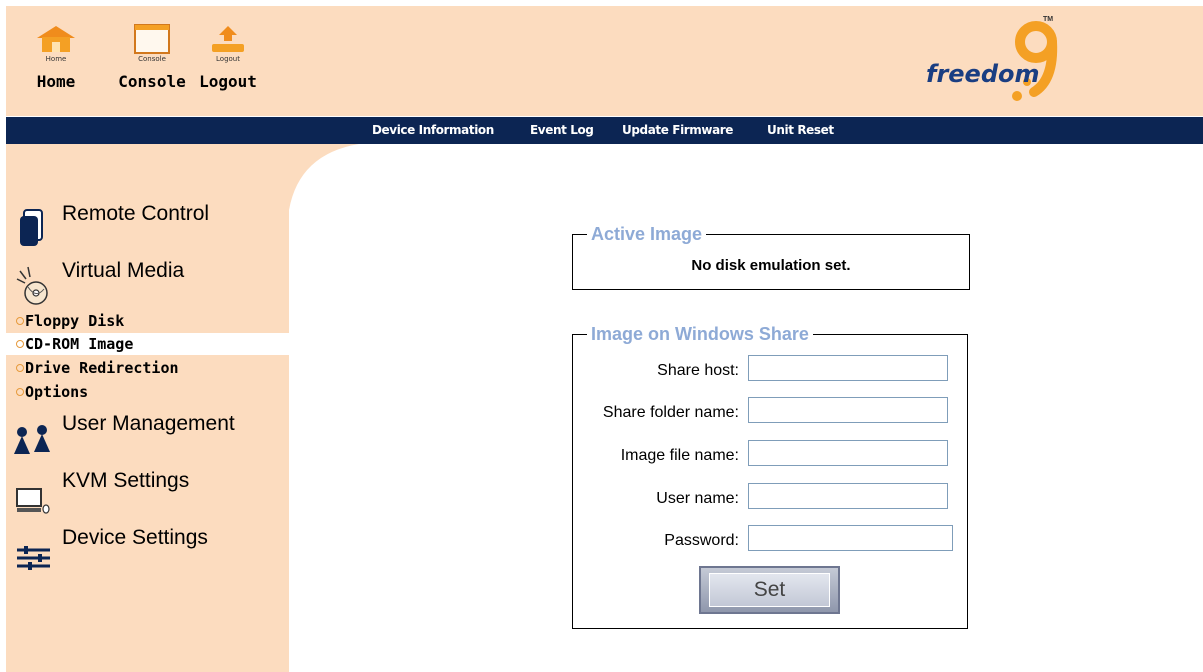 Image resolution: width=1203 pixels, height=672 pixels. Describe the element at coordinates (848, 410) in the screenshot. I see `share-folder-input` at that location.